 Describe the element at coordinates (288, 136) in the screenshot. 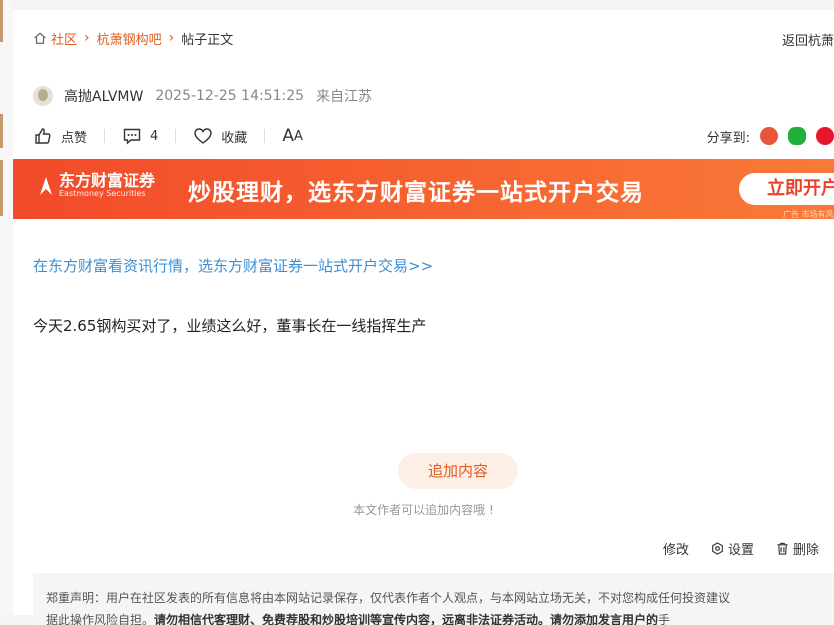

I see `font-size-large-glyph: A` at that location.